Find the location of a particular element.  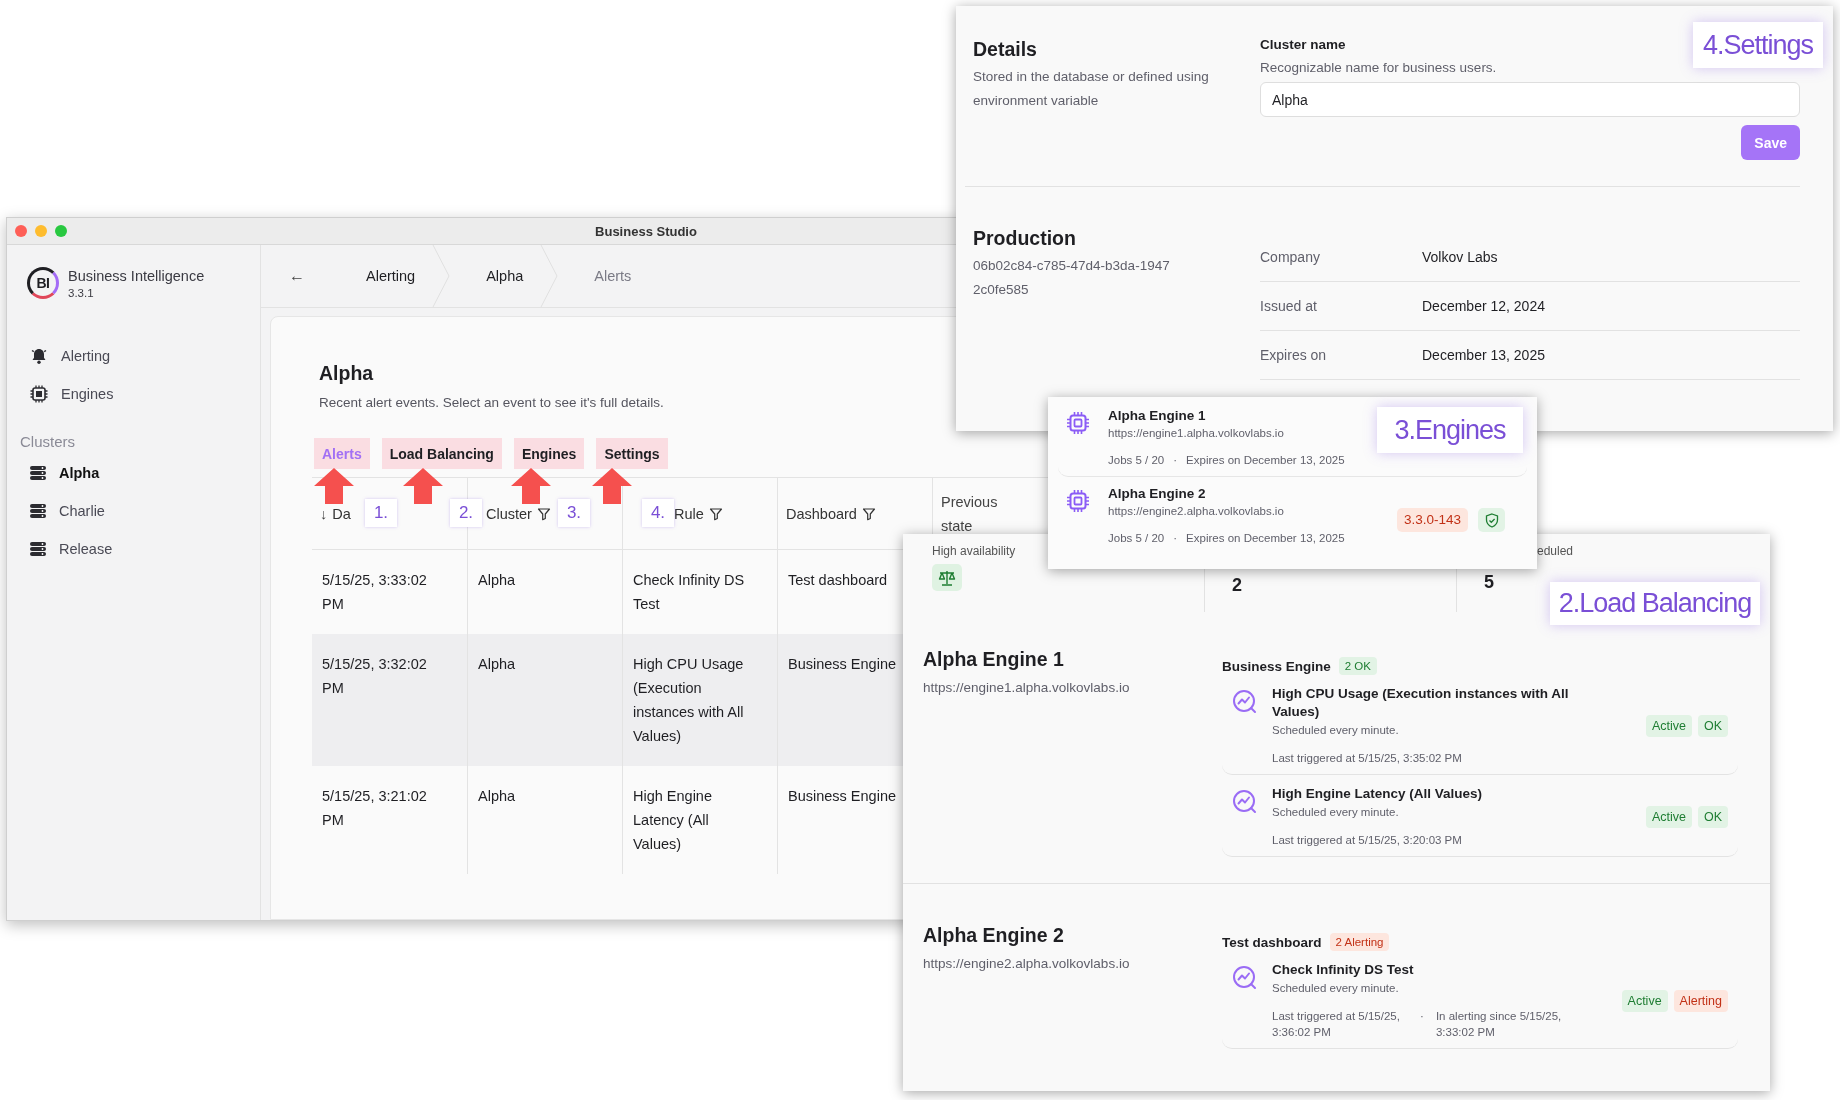

stat-label: eduled is located at coordinates (1556, 551).